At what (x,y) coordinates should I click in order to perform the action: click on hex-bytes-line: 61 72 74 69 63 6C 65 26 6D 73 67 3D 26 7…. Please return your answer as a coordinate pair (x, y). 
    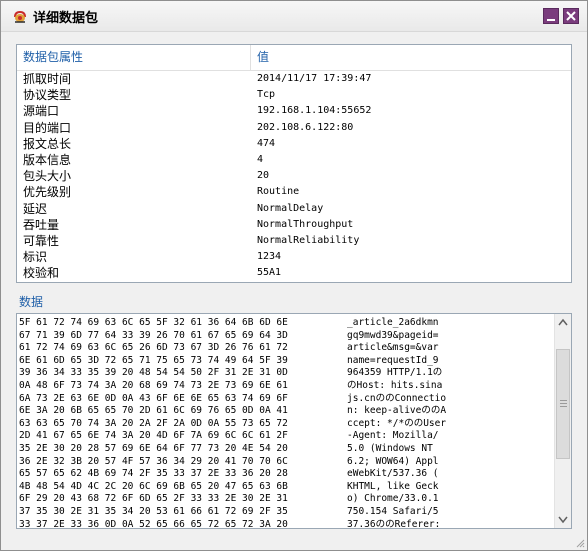
    Looking at the image, I should click on (153, 348).